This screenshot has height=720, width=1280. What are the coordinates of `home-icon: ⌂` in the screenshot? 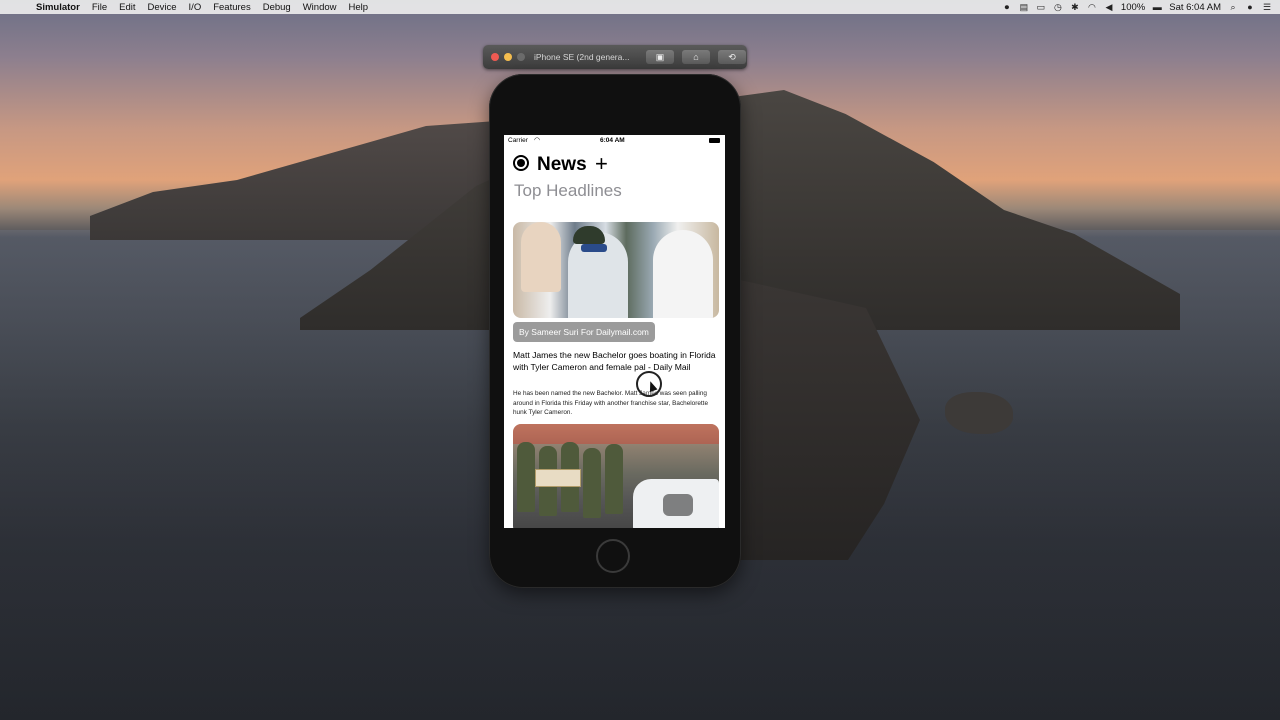 It's located at (696, 57).